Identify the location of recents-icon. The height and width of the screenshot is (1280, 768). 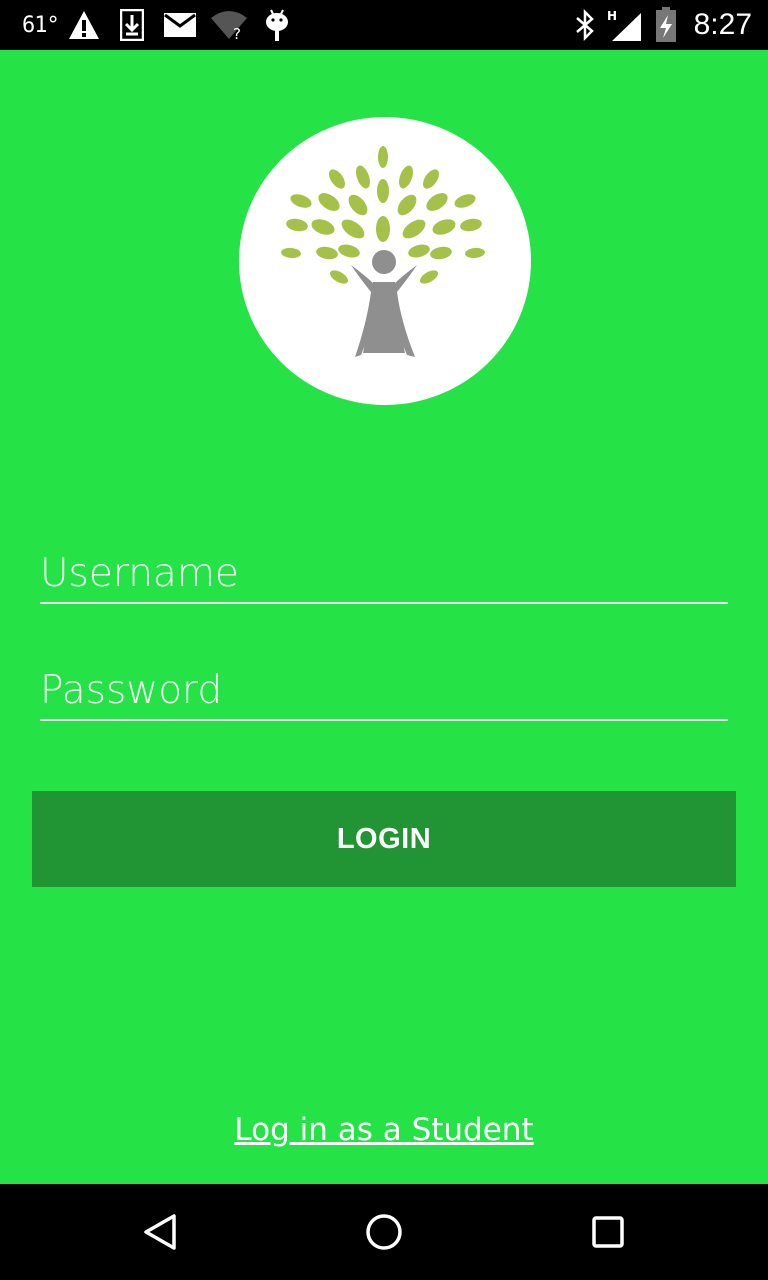
(608, 1232).